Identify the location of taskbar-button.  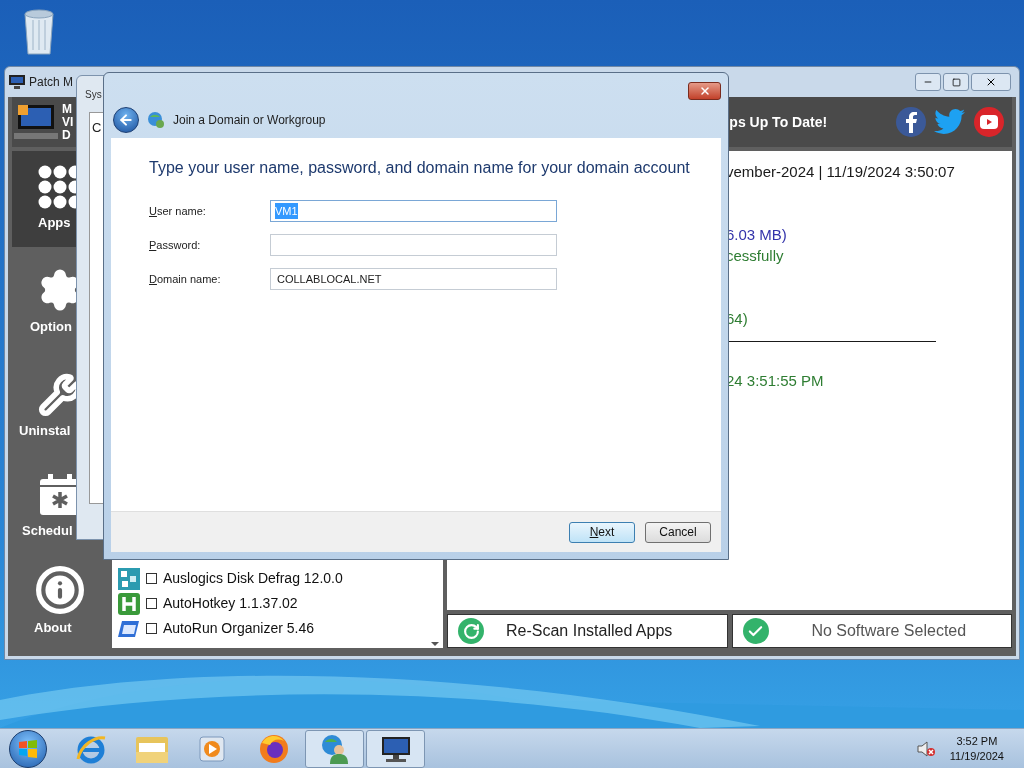
(395, 748).